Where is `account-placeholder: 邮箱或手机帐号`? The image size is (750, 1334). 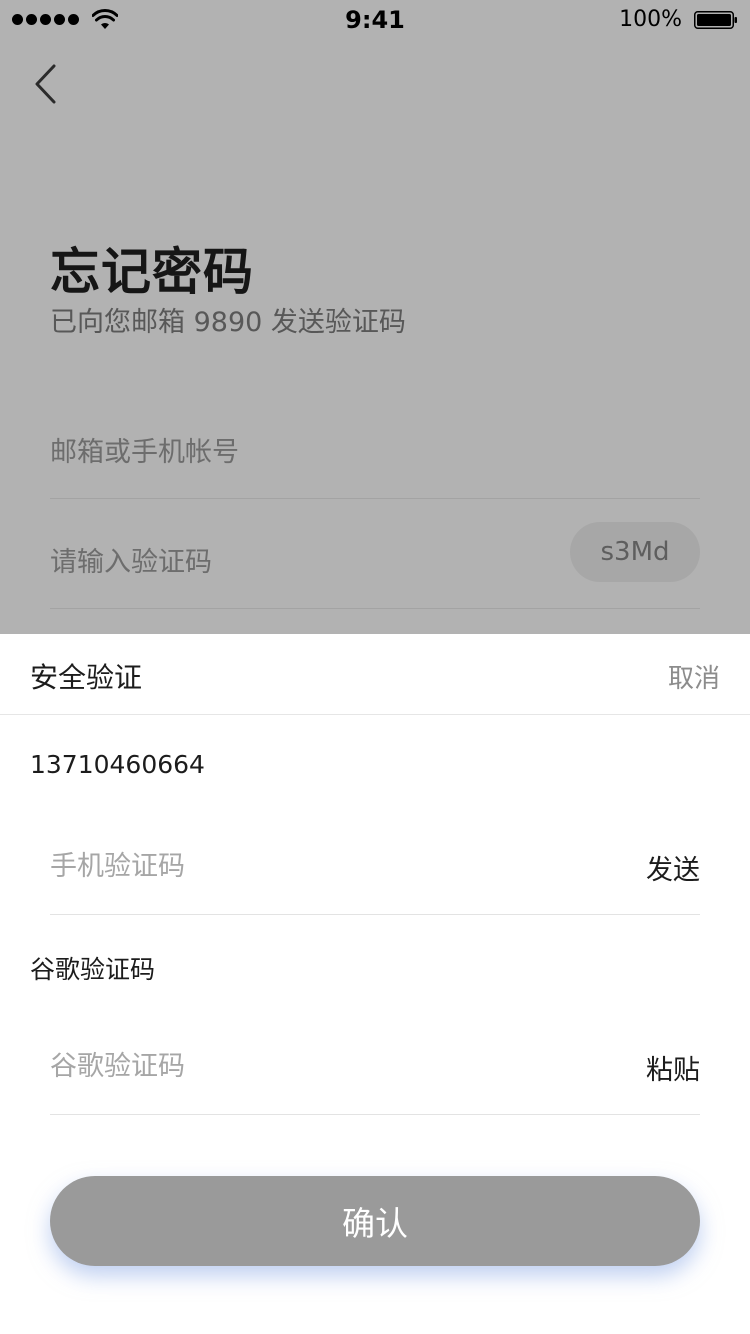
account-placeholder: 邮箱或手机帐号 is located at coordinates (144, 452).